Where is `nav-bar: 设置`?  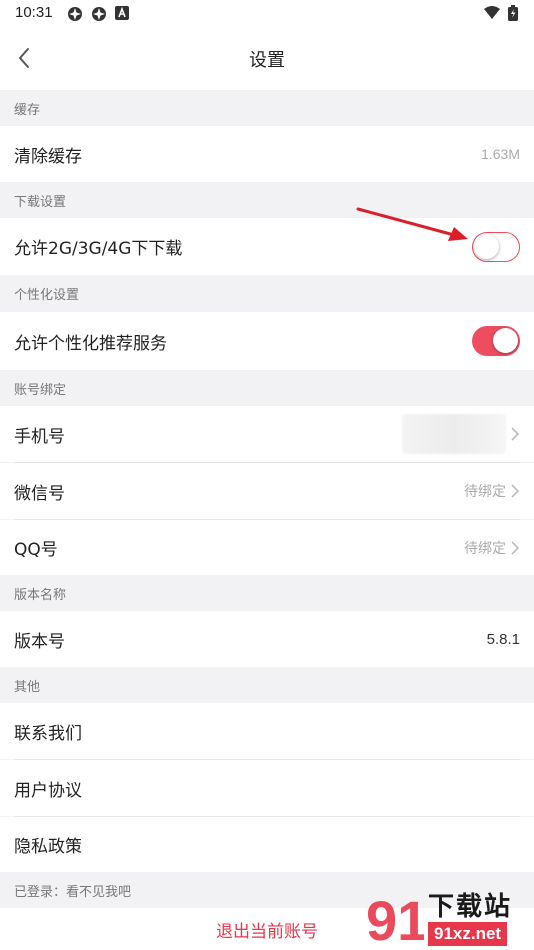 nav-bar: 设置 is located at coordinates (267, 59).